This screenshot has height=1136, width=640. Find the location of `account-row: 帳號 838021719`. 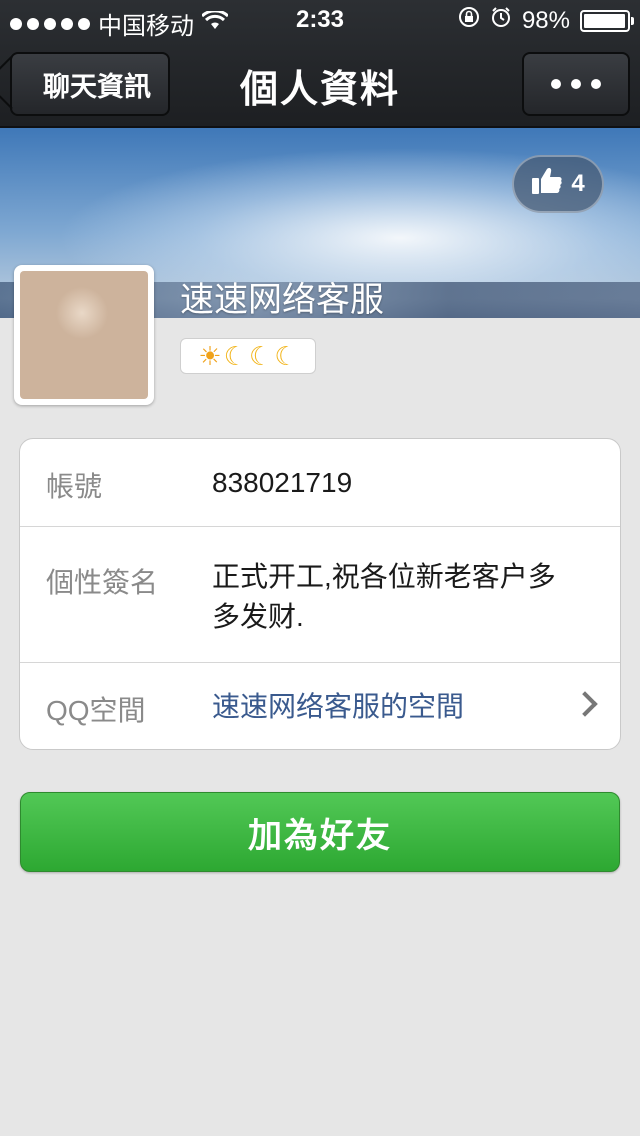

account-row: 帳號 838021719 is located at coordinates (320, 483).